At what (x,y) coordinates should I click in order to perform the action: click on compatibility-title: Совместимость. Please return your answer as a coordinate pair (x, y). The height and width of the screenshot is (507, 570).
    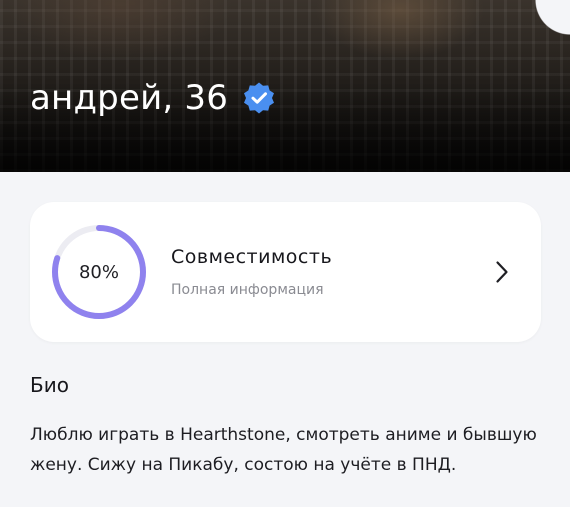
    Looking at the image, I should click on (252, 257).